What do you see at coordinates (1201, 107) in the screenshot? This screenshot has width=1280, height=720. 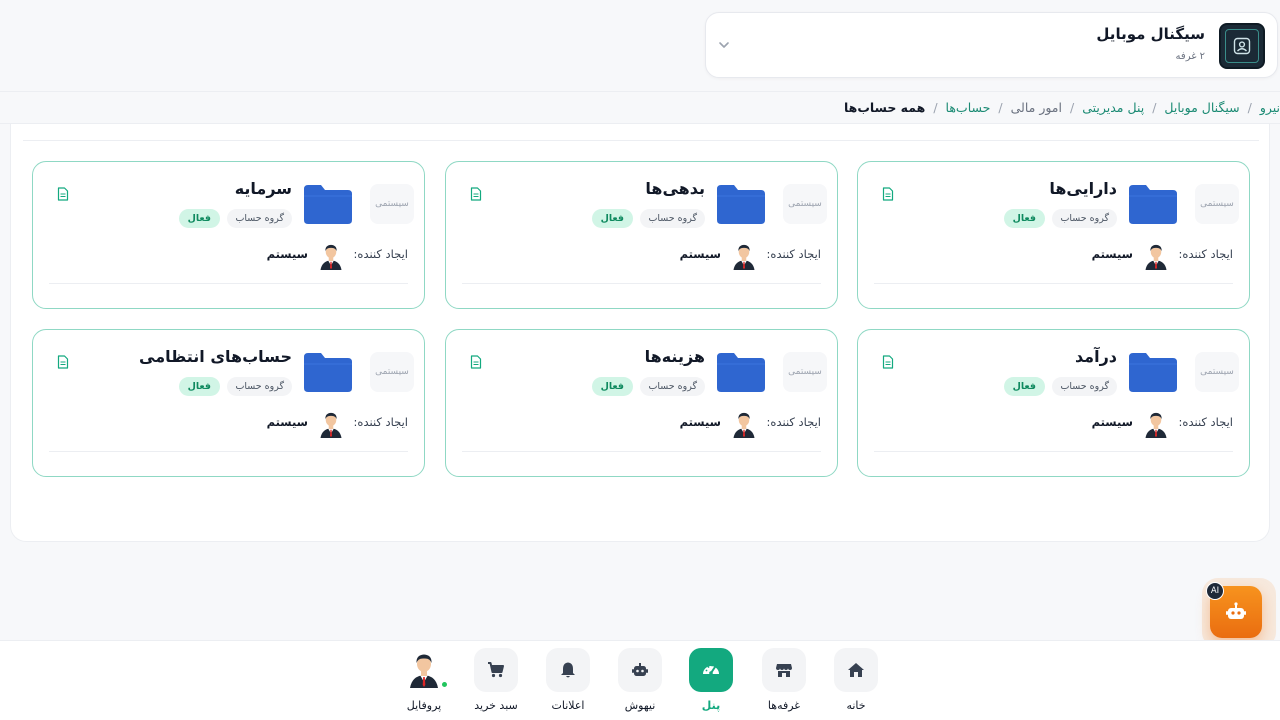 I see `breadcrumb-item: سیگنال موبایل` at bounding box center [1201, 107].